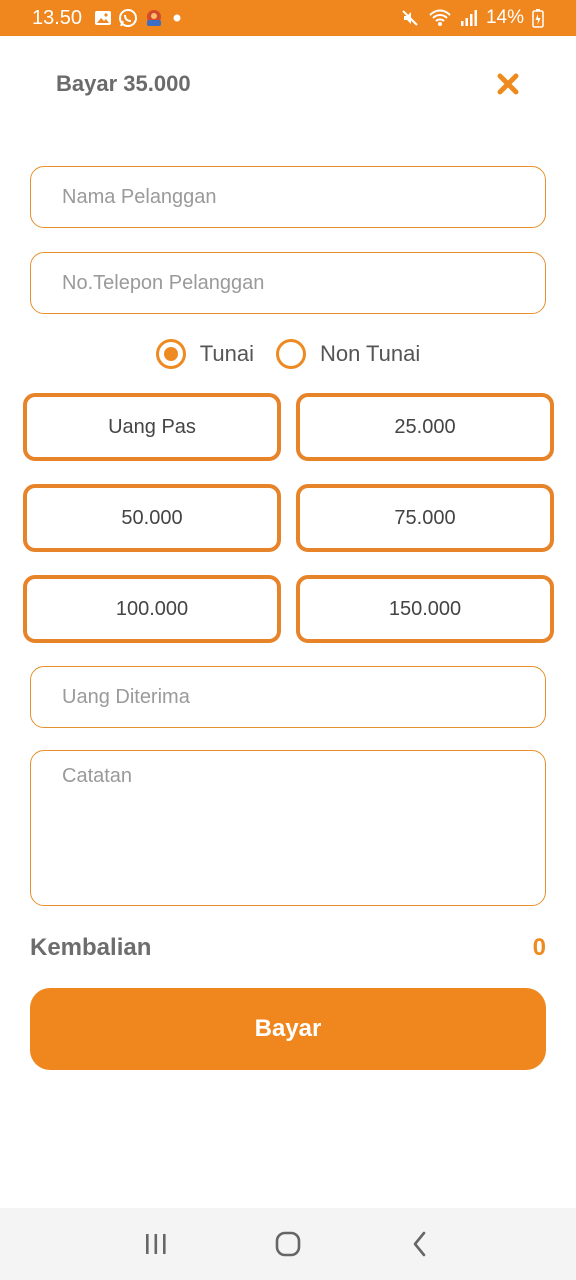 This screenshot has width=576, height=1280. Describe the element at coordinates (170, 354) in the screenshot. I see `radio-selected-icon` at that location.